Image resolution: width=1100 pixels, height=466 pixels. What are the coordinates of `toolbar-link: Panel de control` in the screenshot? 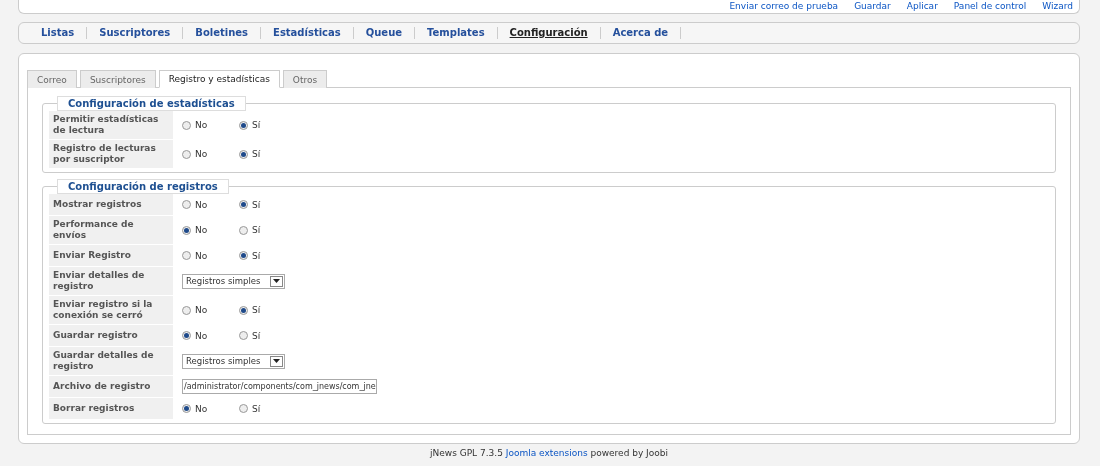 It's located at (990, 6).